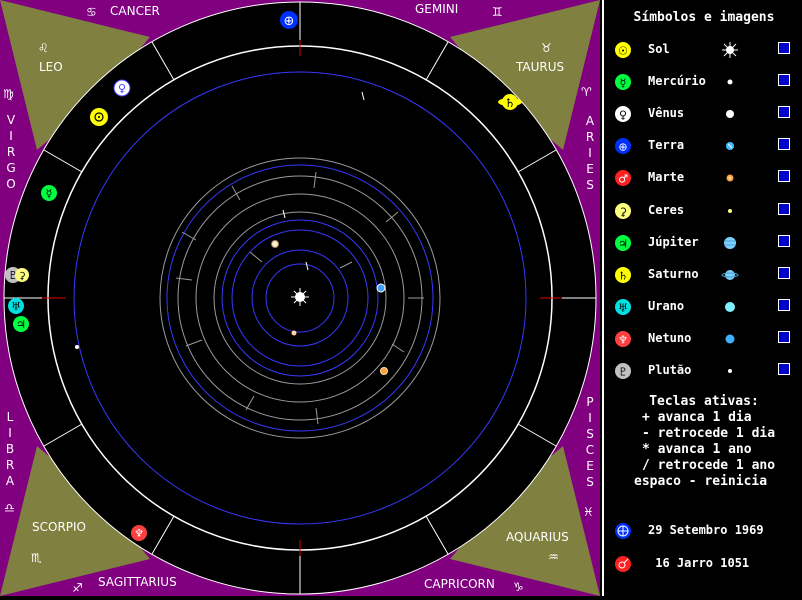 The height and width of the screenshot is (600, 802). Describe the element at coordinates (784, 273) in the screenshot. I see `saturn-toggle-checkbox` at that location.